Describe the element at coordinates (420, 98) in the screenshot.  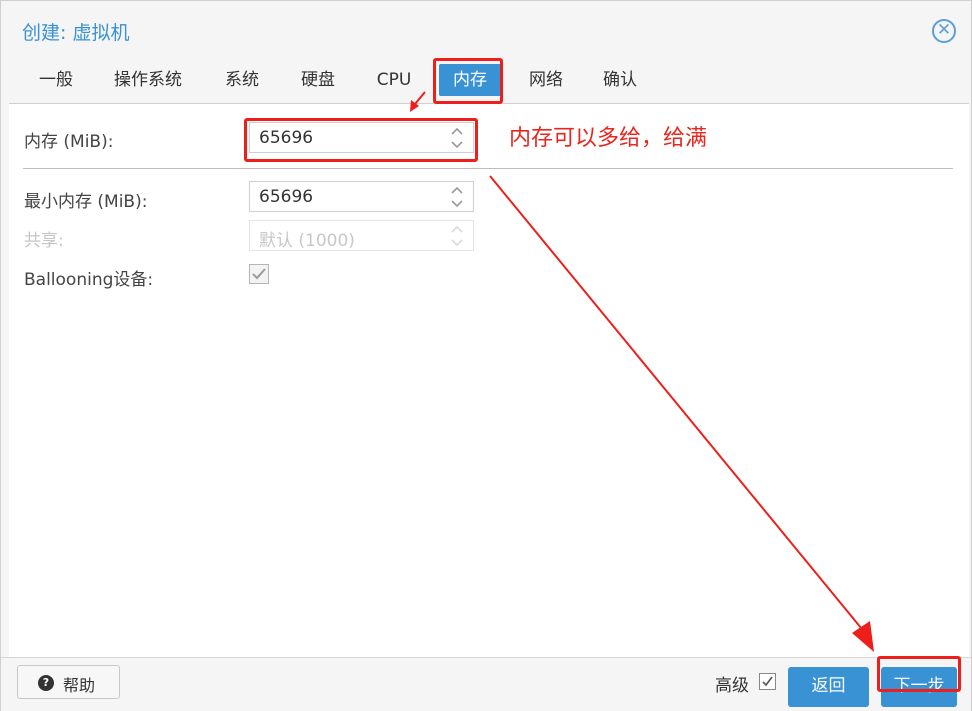
I see `small-arrow-line` at that location.